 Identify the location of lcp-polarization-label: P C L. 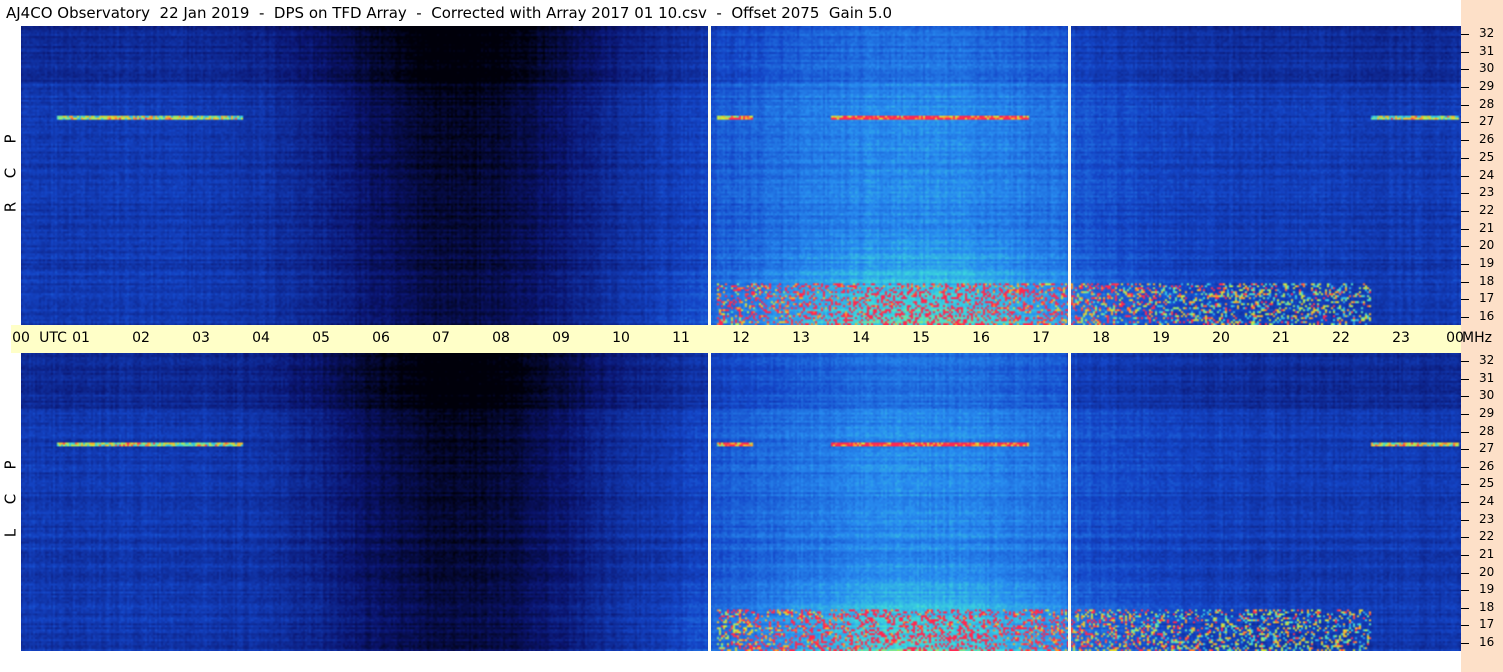
(10, 499).